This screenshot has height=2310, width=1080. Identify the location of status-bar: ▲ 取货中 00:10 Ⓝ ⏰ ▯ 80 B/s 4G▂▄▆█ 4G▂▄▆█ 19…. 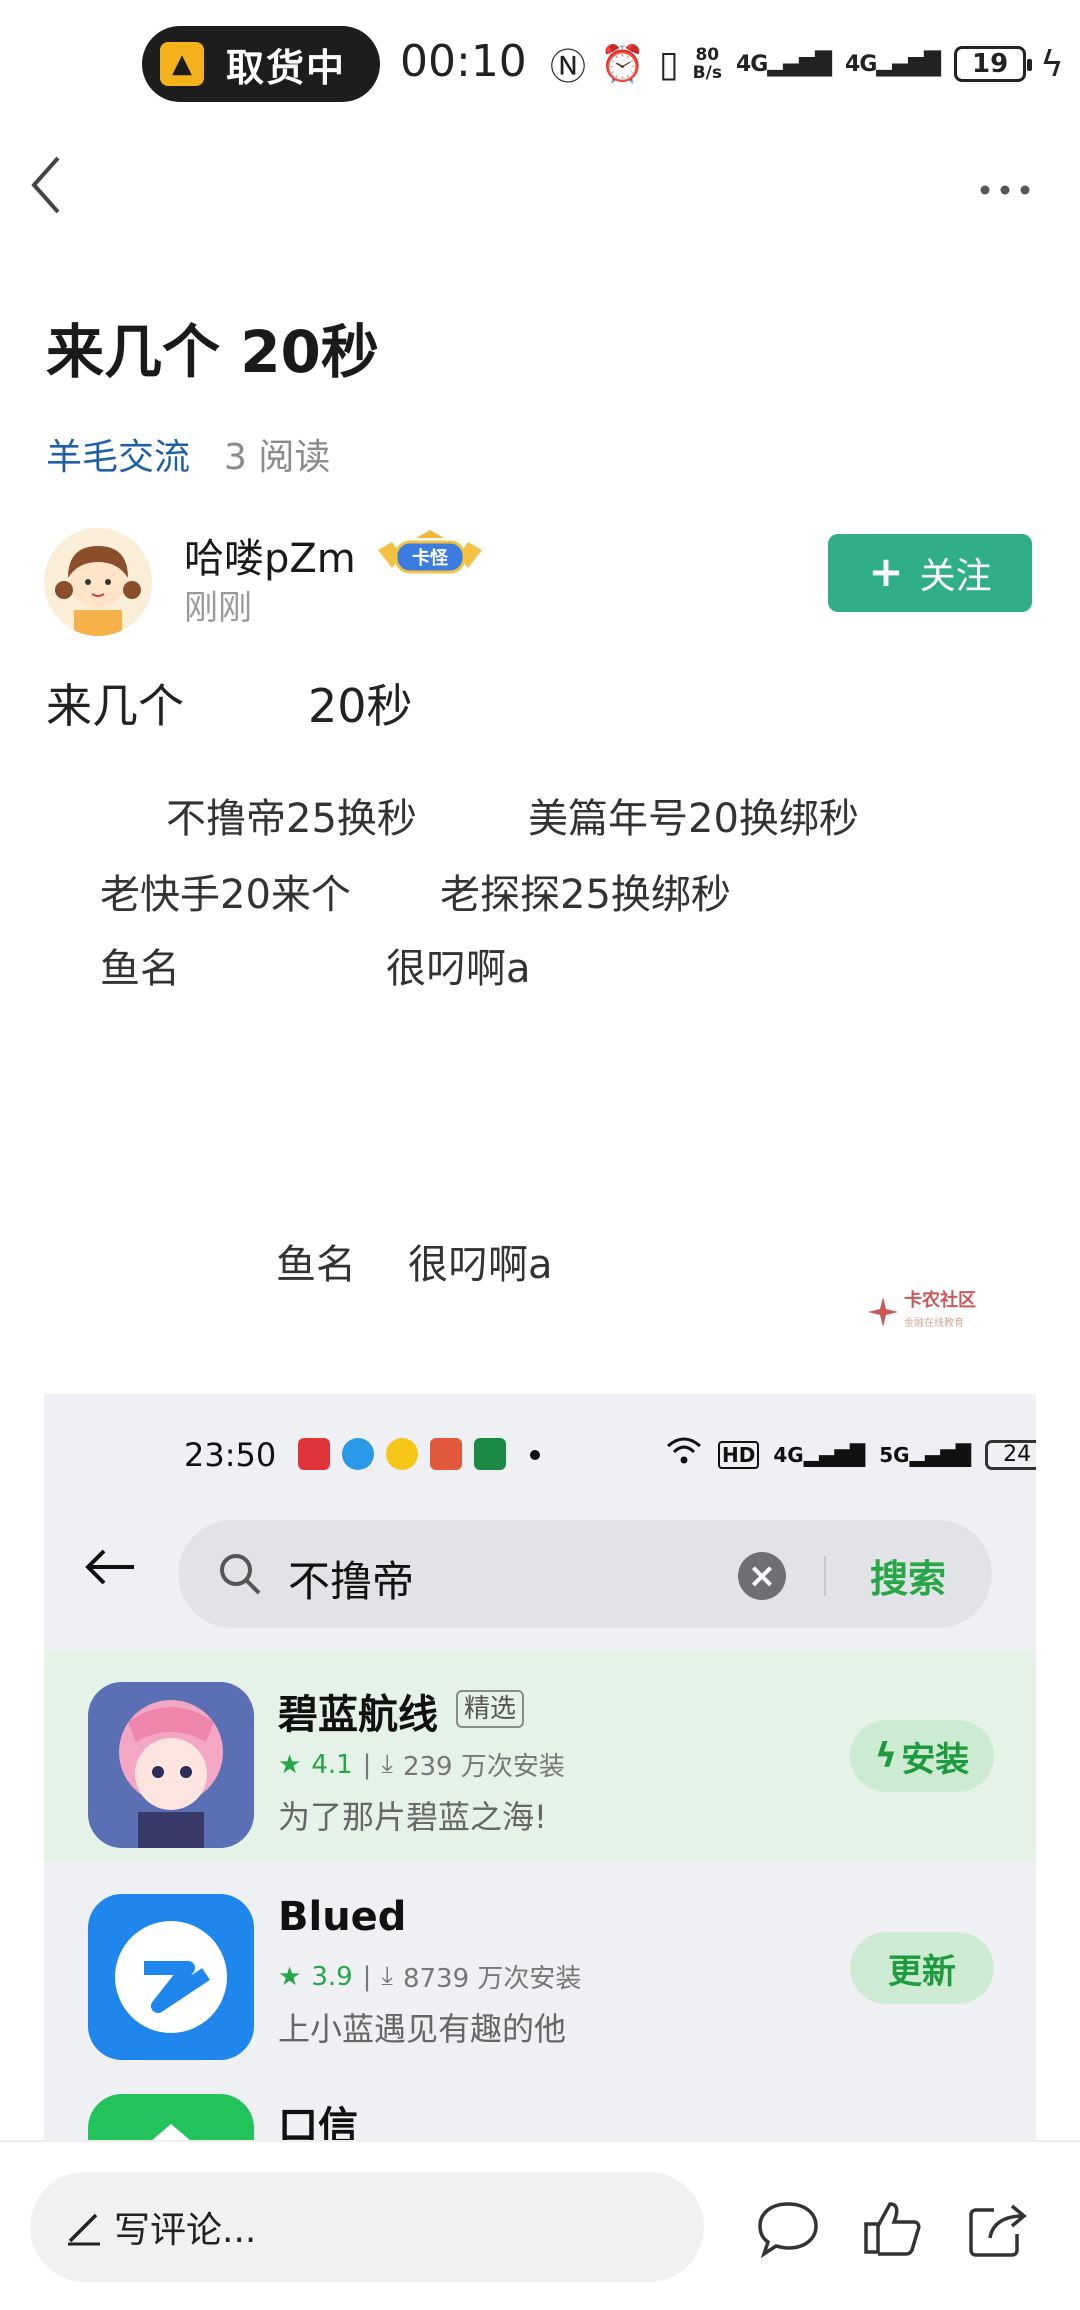
(540, 65).